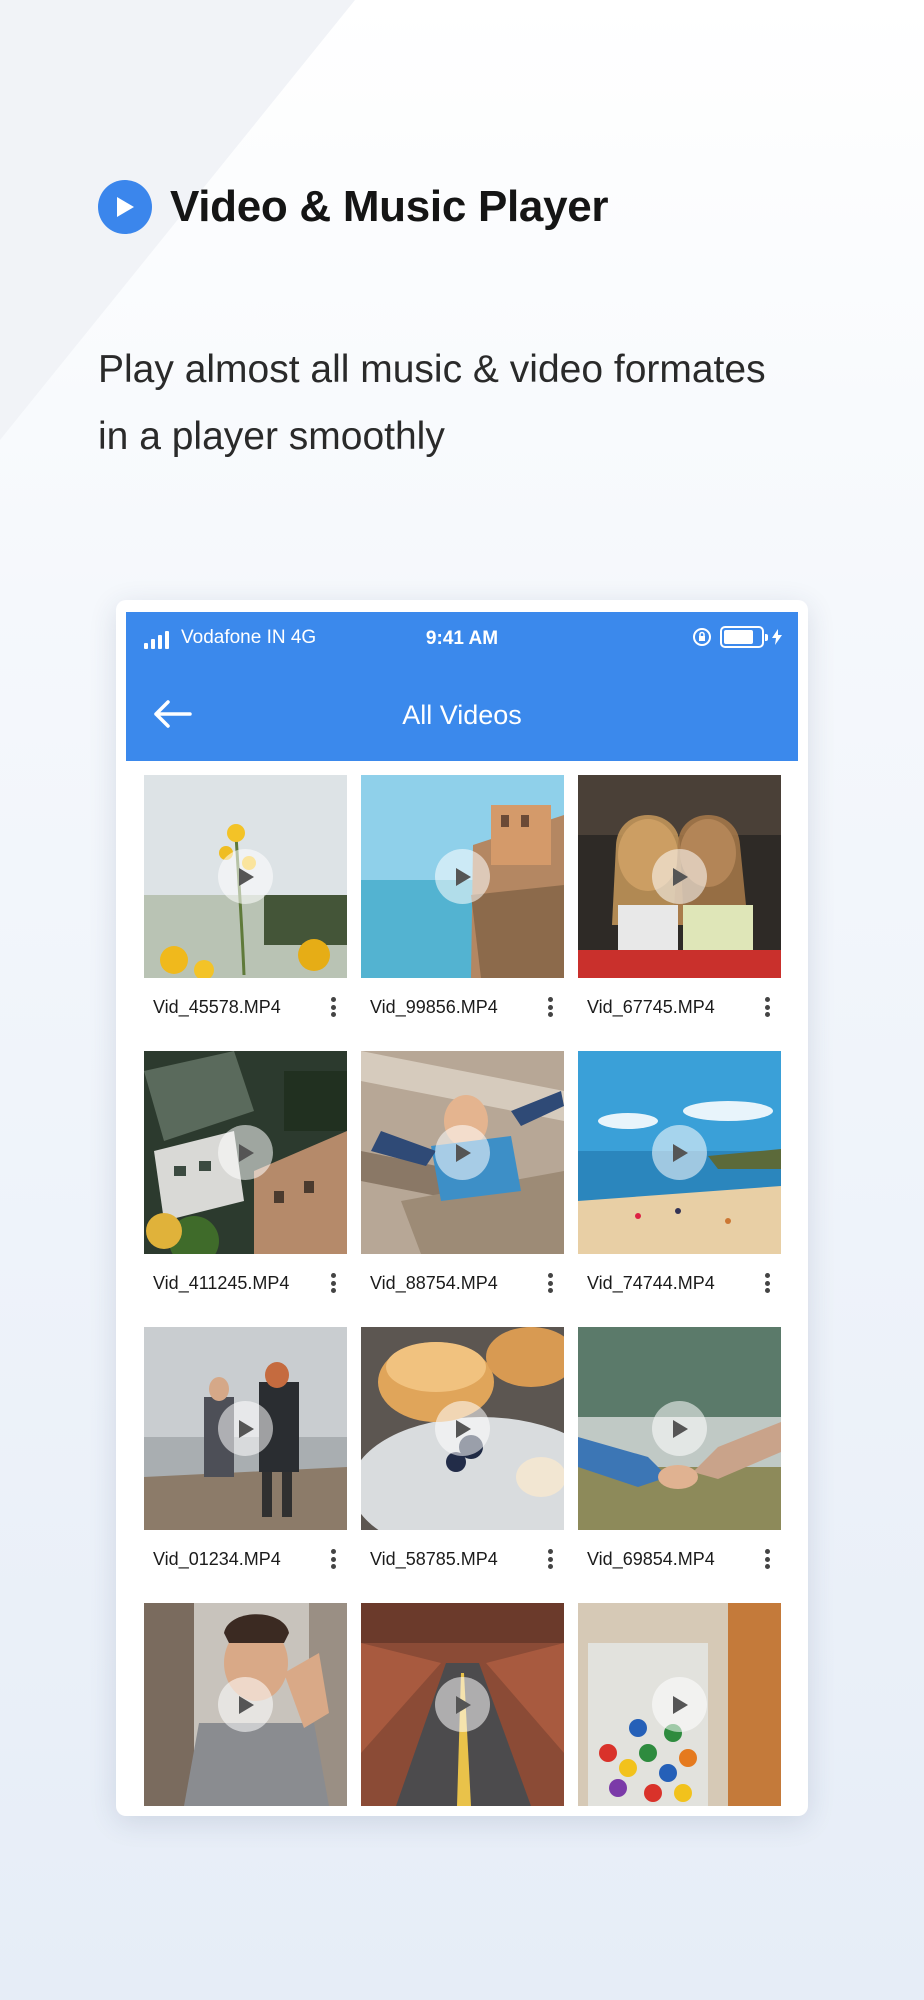 Image resolution: width=924 pixels, height=2000 pixels. I want to click on video-caption: Vid_88754.MP4, so click(462, 1283).